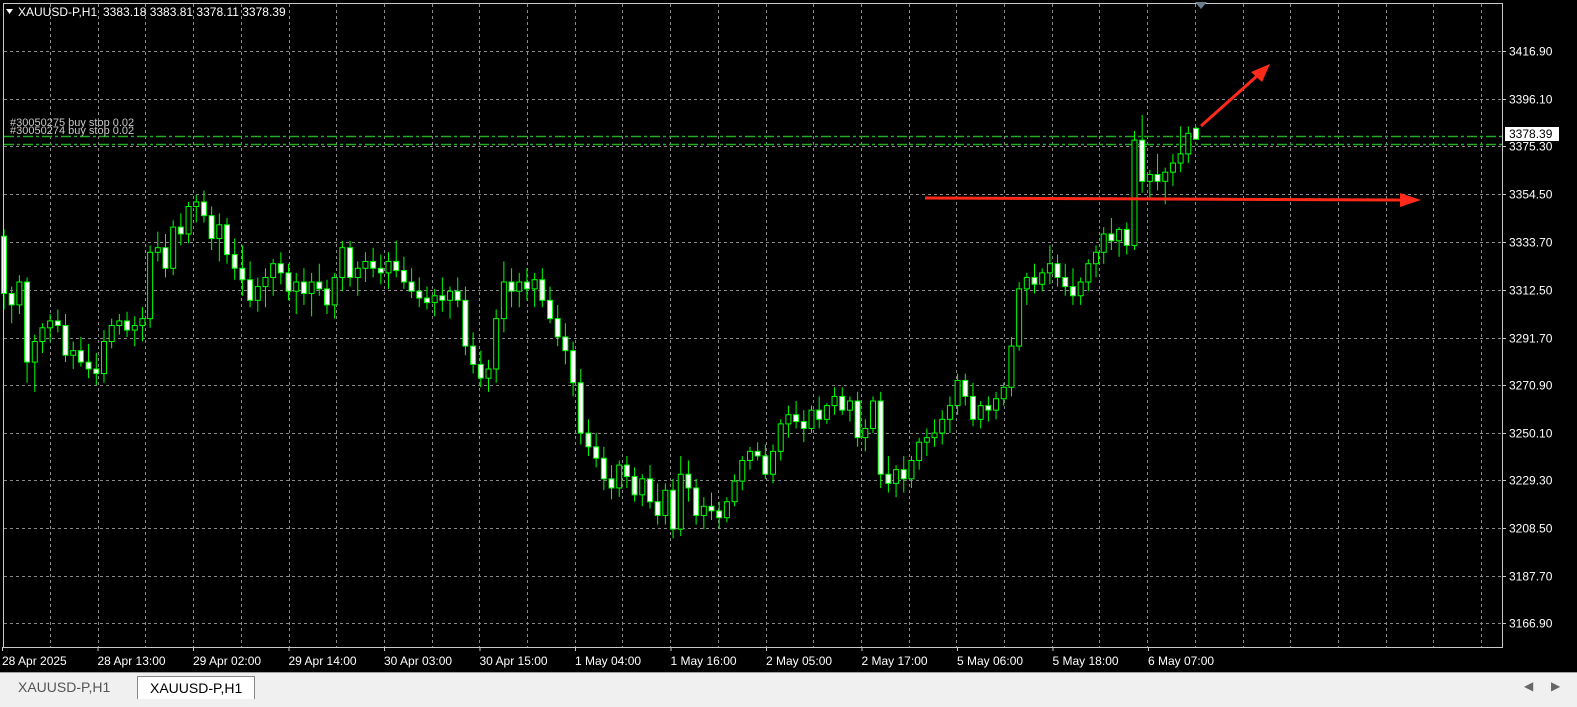 Image resolution: width=1577 pixels, height=707 pixels. I want to click on chart-tab-bar: XAUUSD-P,H1 XAUUSD-P,H1 ◀ ▶, so click(788, 689).